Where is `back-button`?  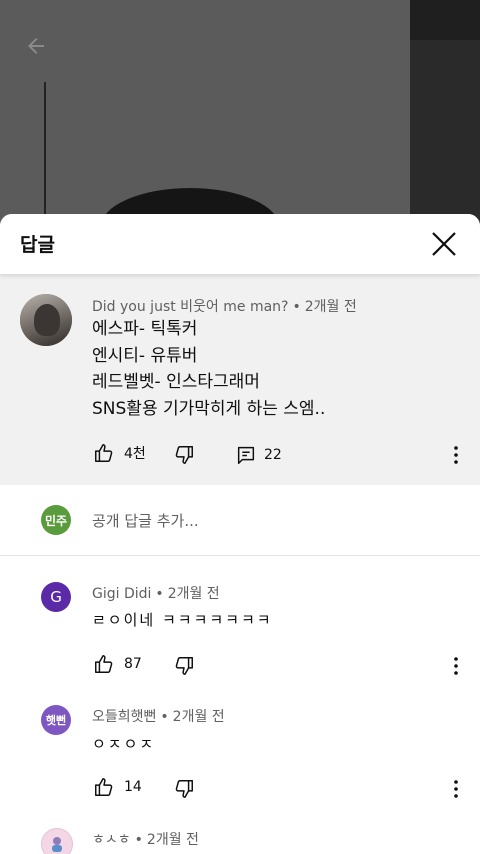
back-button is located at coordinates (36, 46).